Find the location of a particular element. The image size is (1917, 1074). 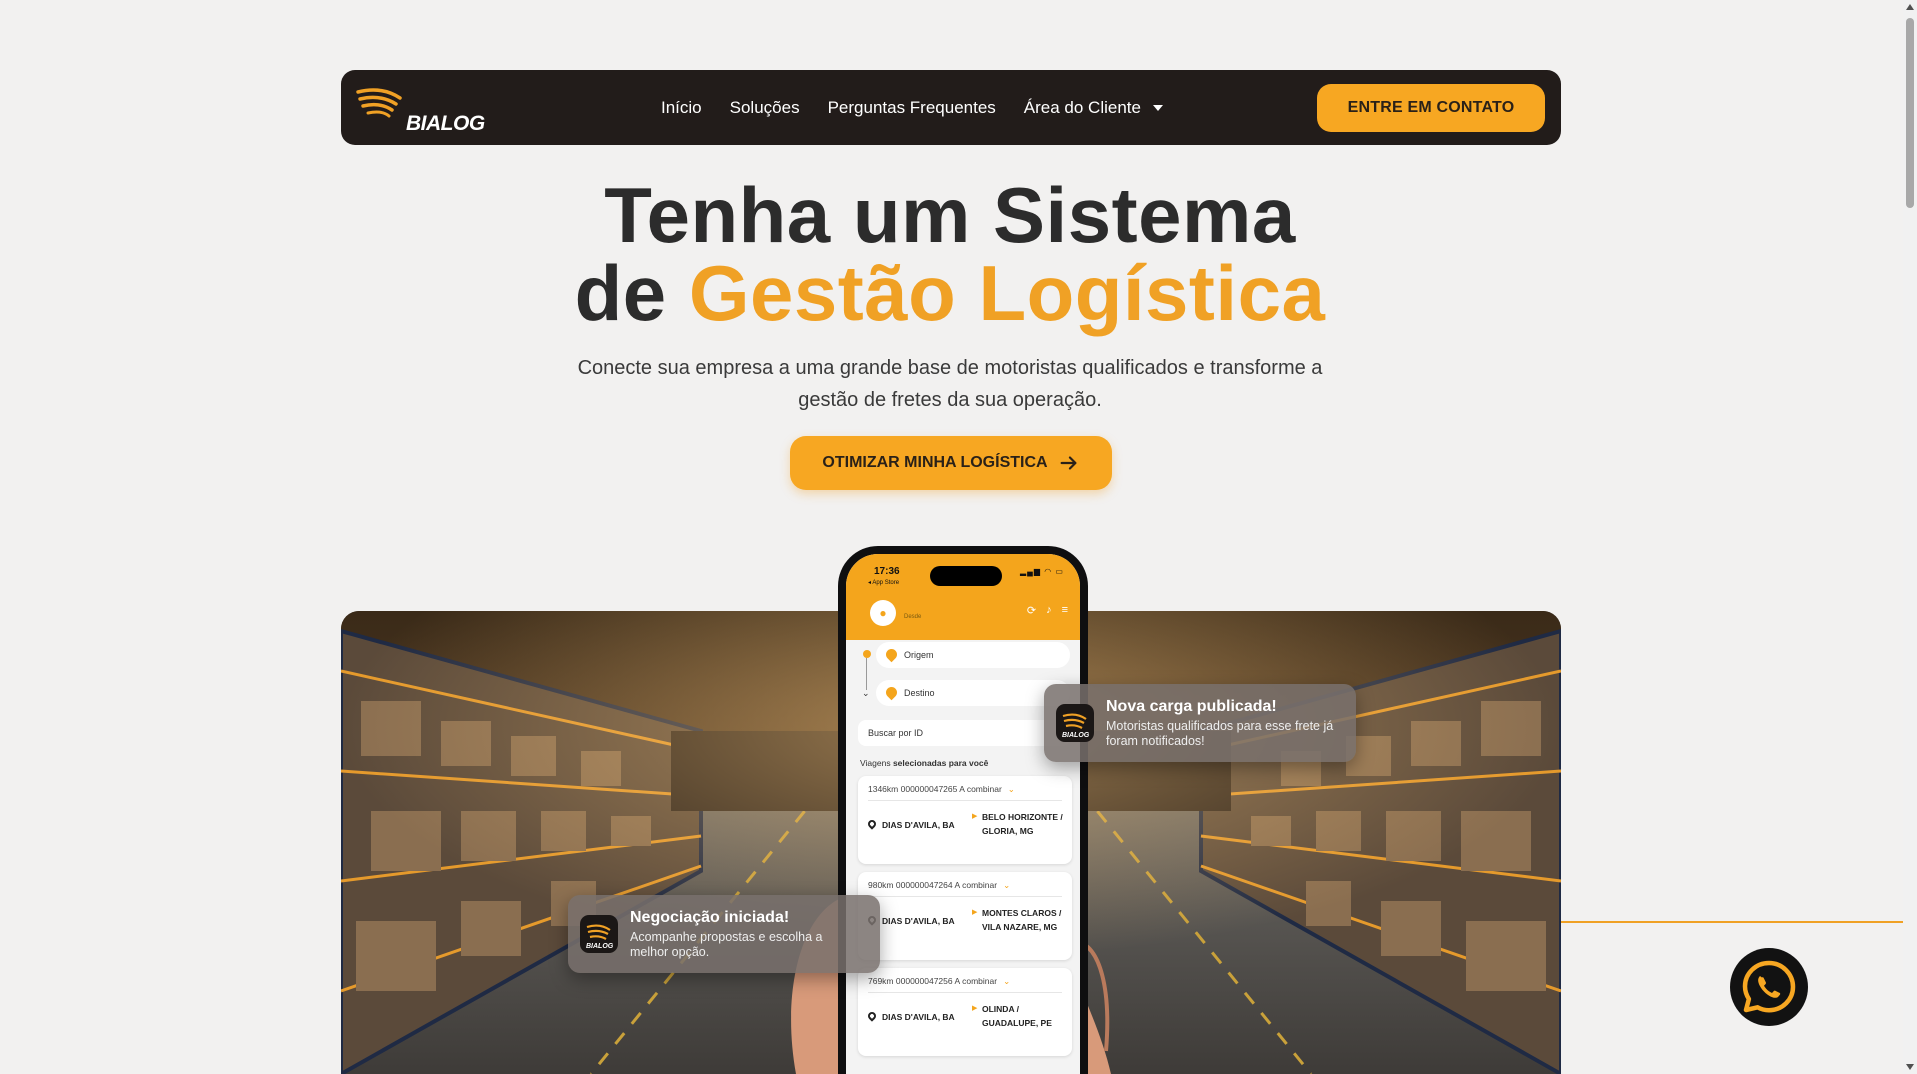

trips-heading: Viagens selecionadas para você is located at coordinates (924, 763).